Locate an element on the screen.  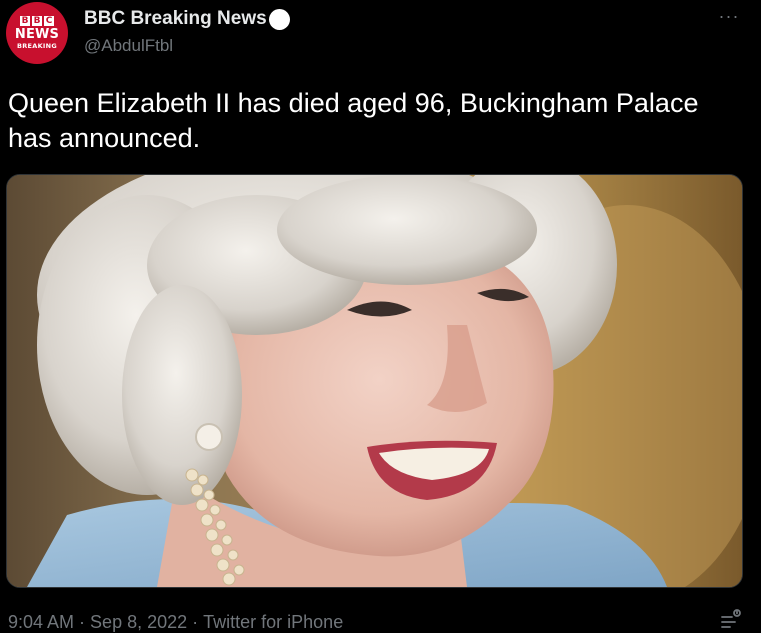
bbc-logo: B B C is located at coordinates (37, 21).